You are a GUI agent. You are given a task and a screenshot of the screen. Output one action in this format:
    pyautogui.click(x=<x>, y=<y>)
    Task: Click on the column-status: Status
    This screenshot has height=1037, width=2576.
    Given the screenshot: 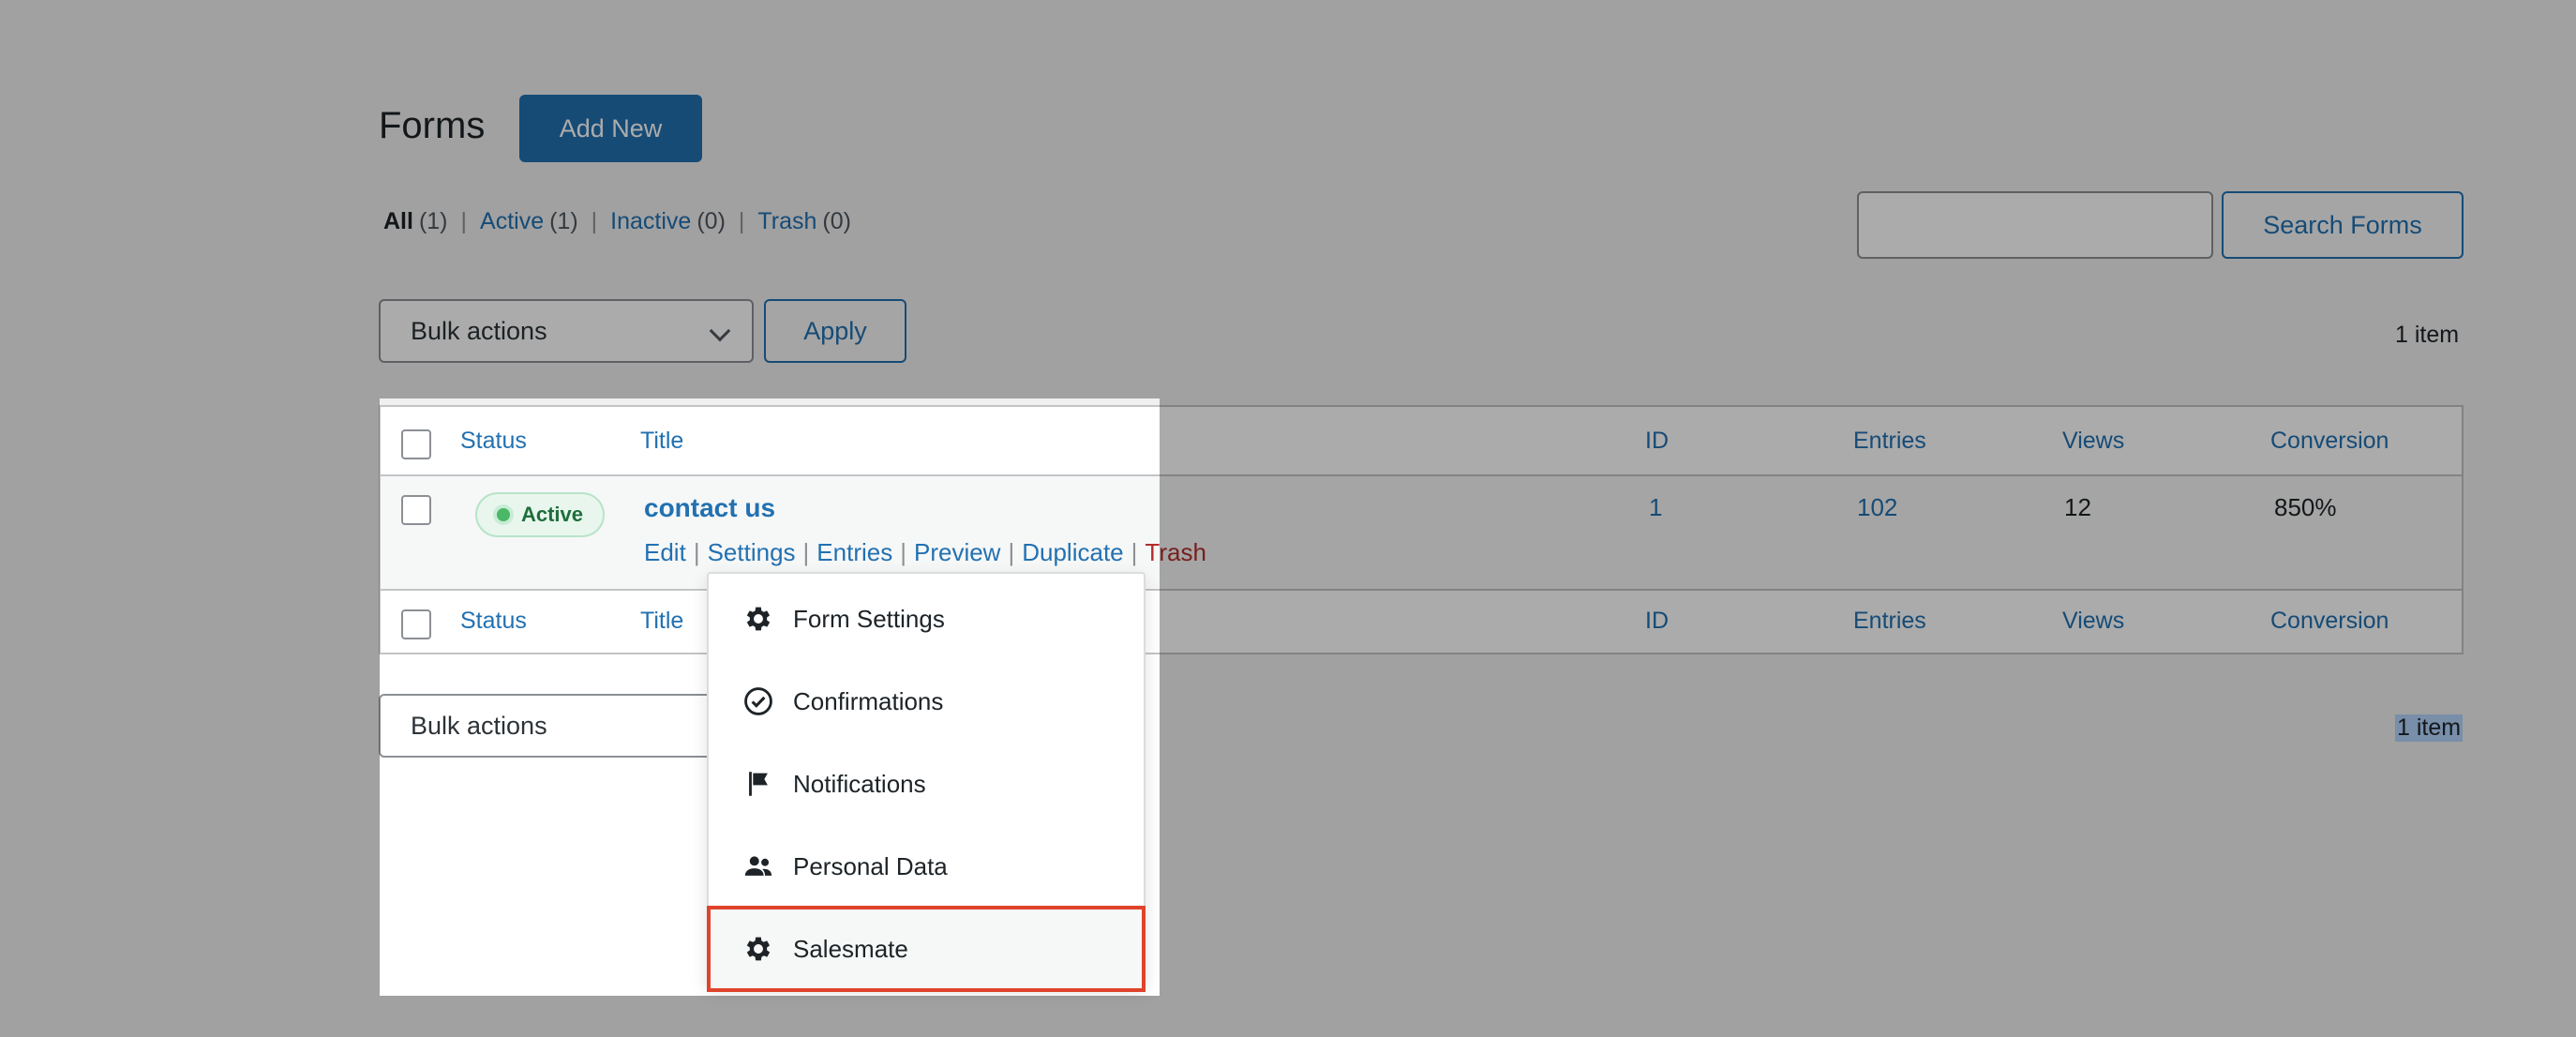 What is the action you would take?
    pyautogui.click(x=494, y=441)
    